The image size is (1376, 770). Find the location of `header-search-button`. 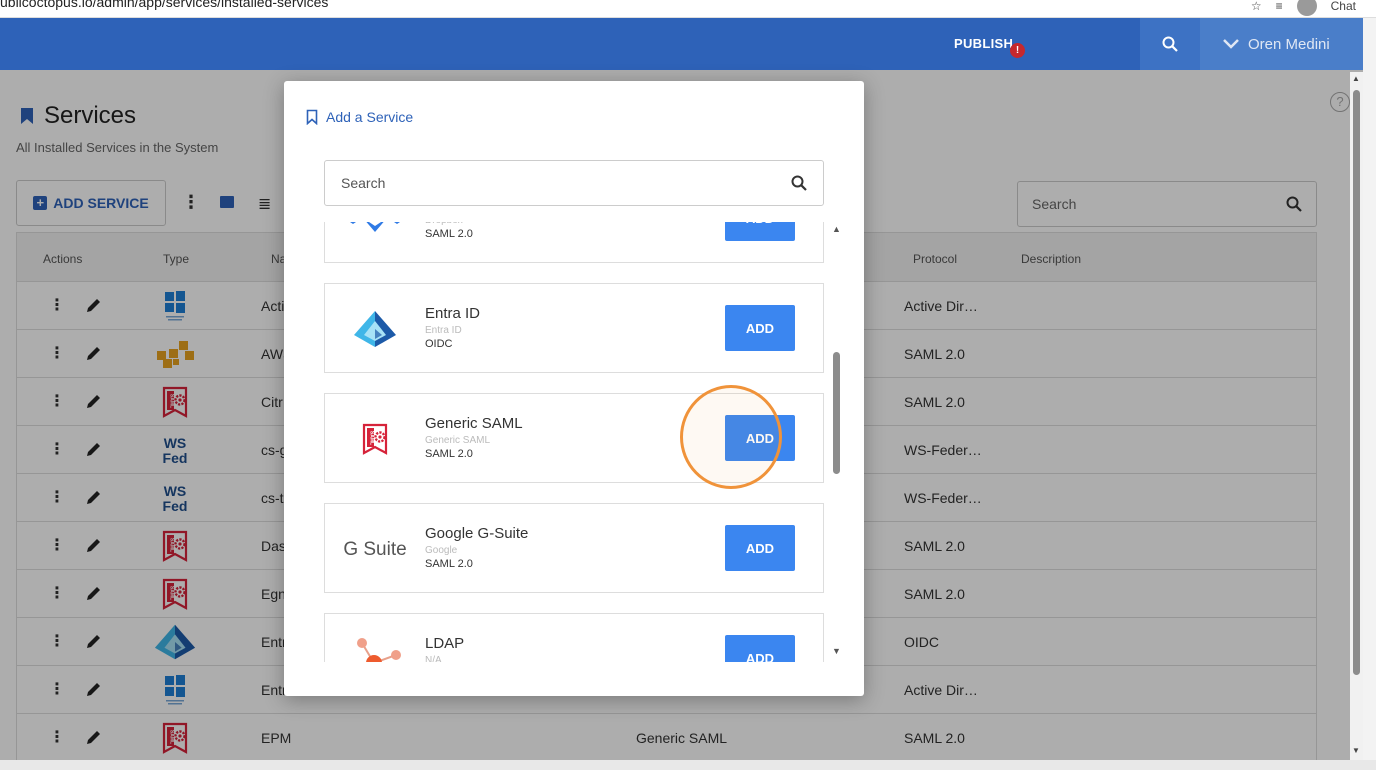

header-search-button is located at coordinates (1170, 44).